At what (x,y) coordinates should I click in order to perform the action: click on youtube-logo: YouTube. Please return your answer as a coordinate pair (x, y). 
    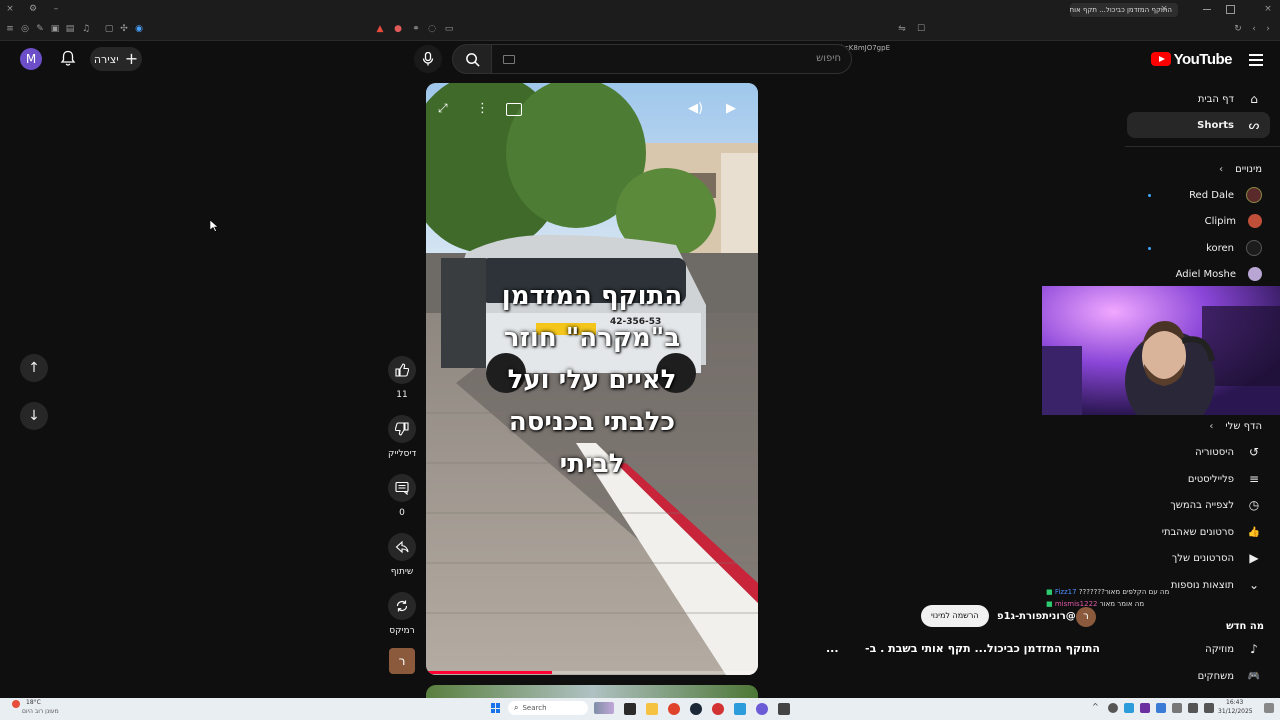
    Looking at the image, I should click on (1191, 59).